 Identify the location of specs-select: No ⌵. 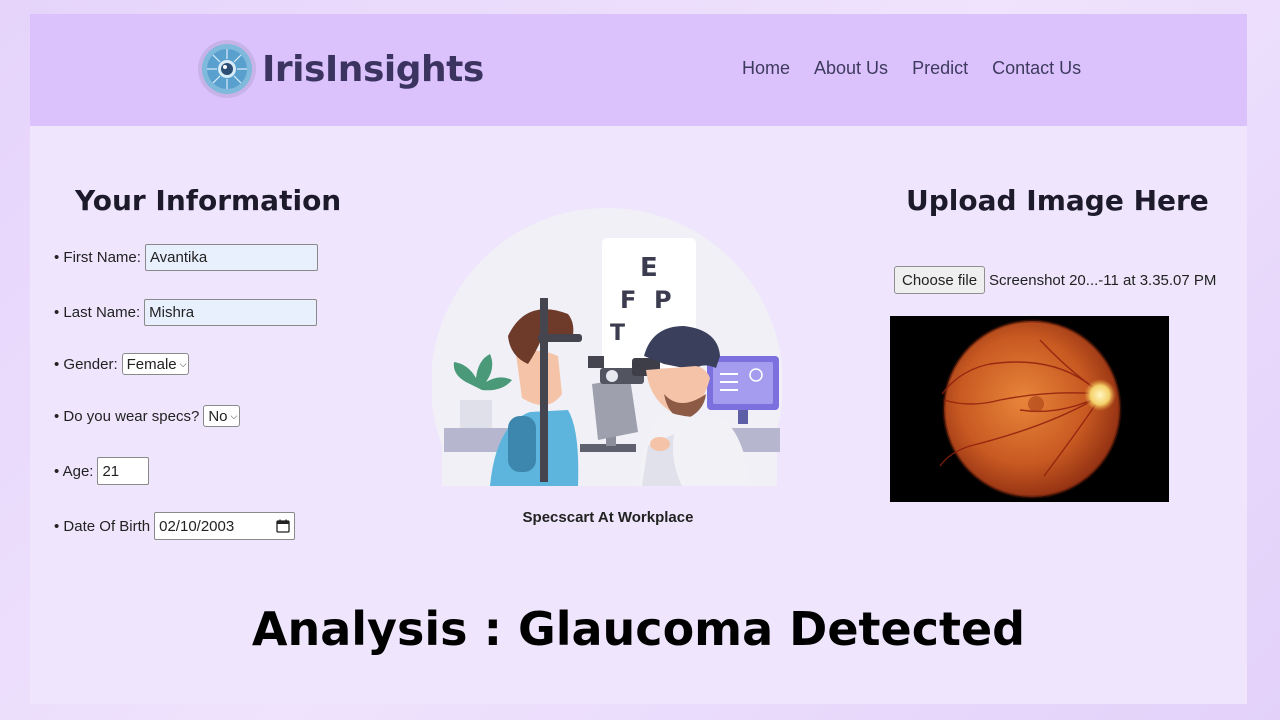
(222, 416).